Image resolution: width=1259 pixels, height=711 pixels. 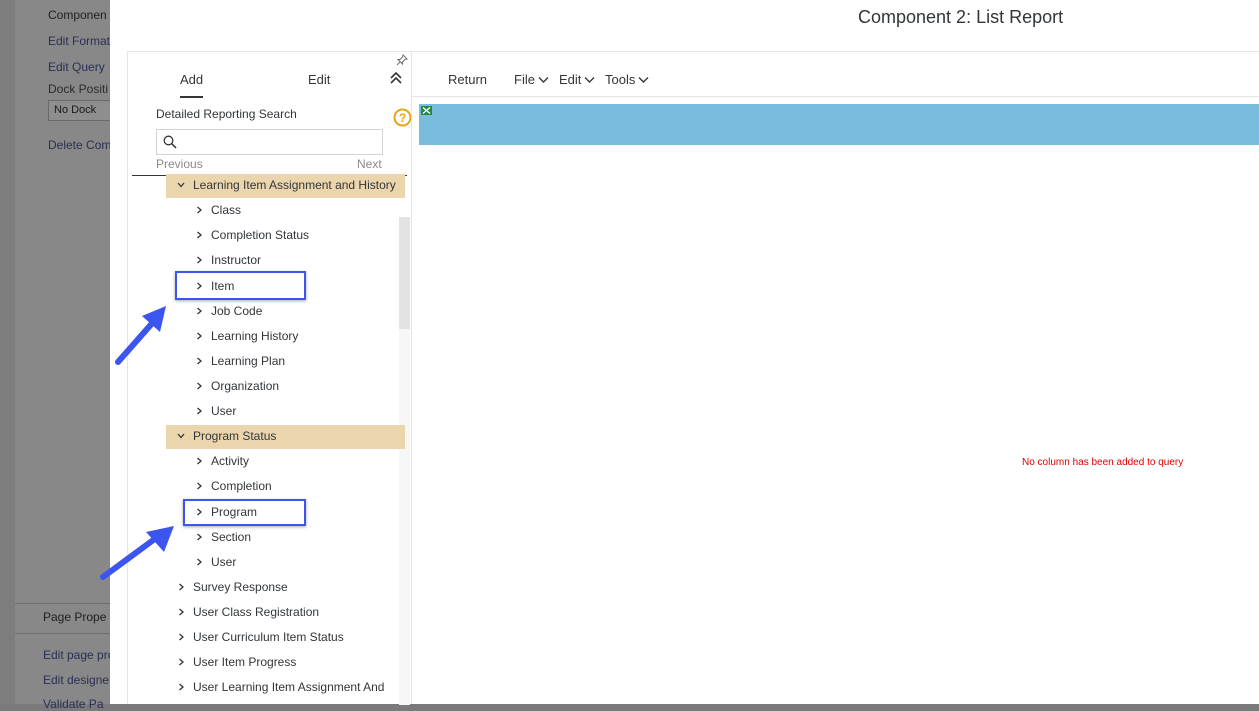 I want to click on bg-component-header: Componen, so click(x=77, y=15).